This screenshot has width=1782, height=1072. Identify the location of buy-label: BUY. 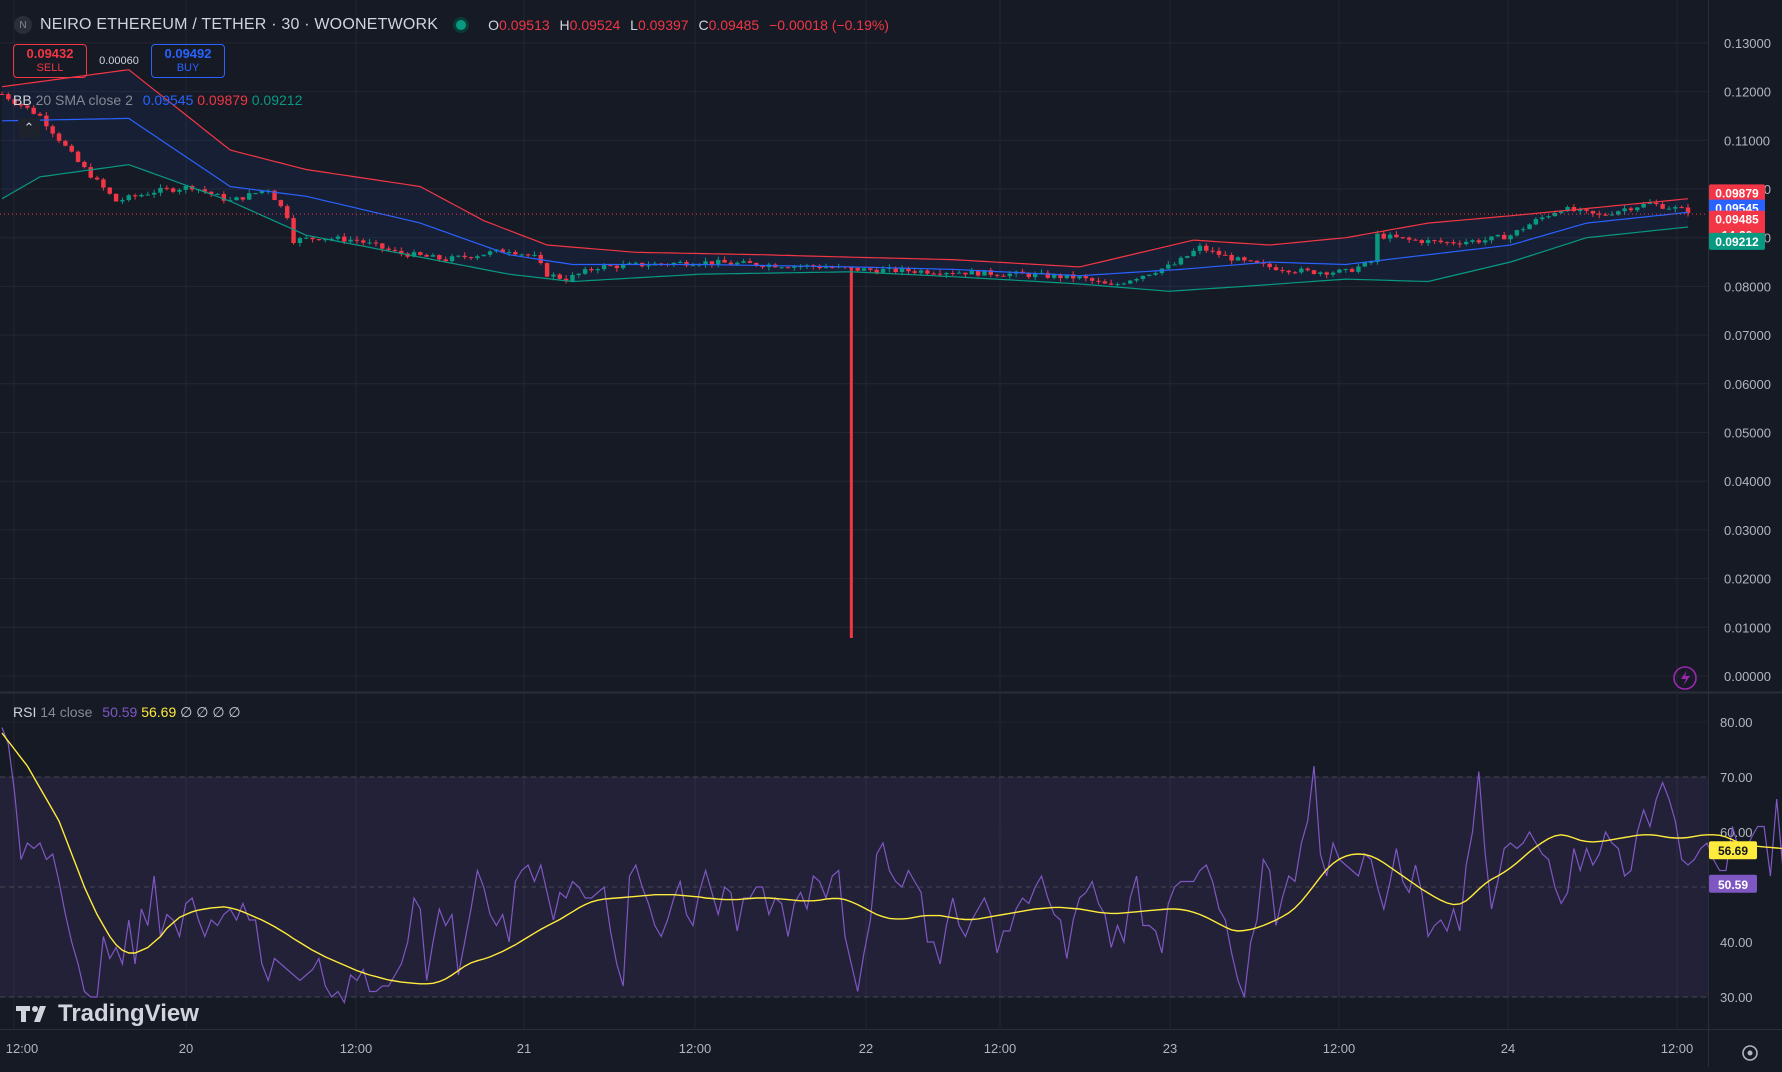
(188, 68).